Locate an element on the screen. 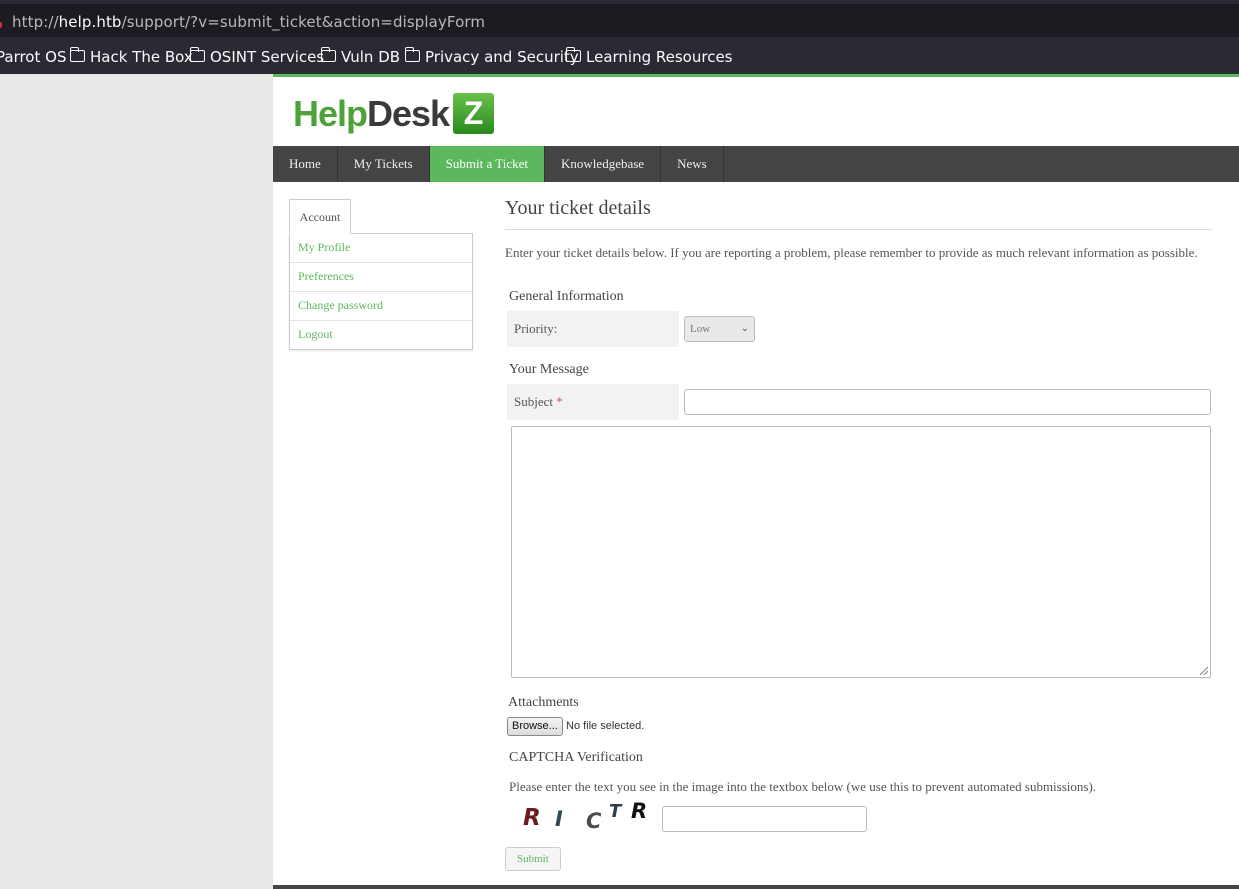 The image size is (1239, 889). bookmark-label: Parrot OS is located at coordinates (33, 57).